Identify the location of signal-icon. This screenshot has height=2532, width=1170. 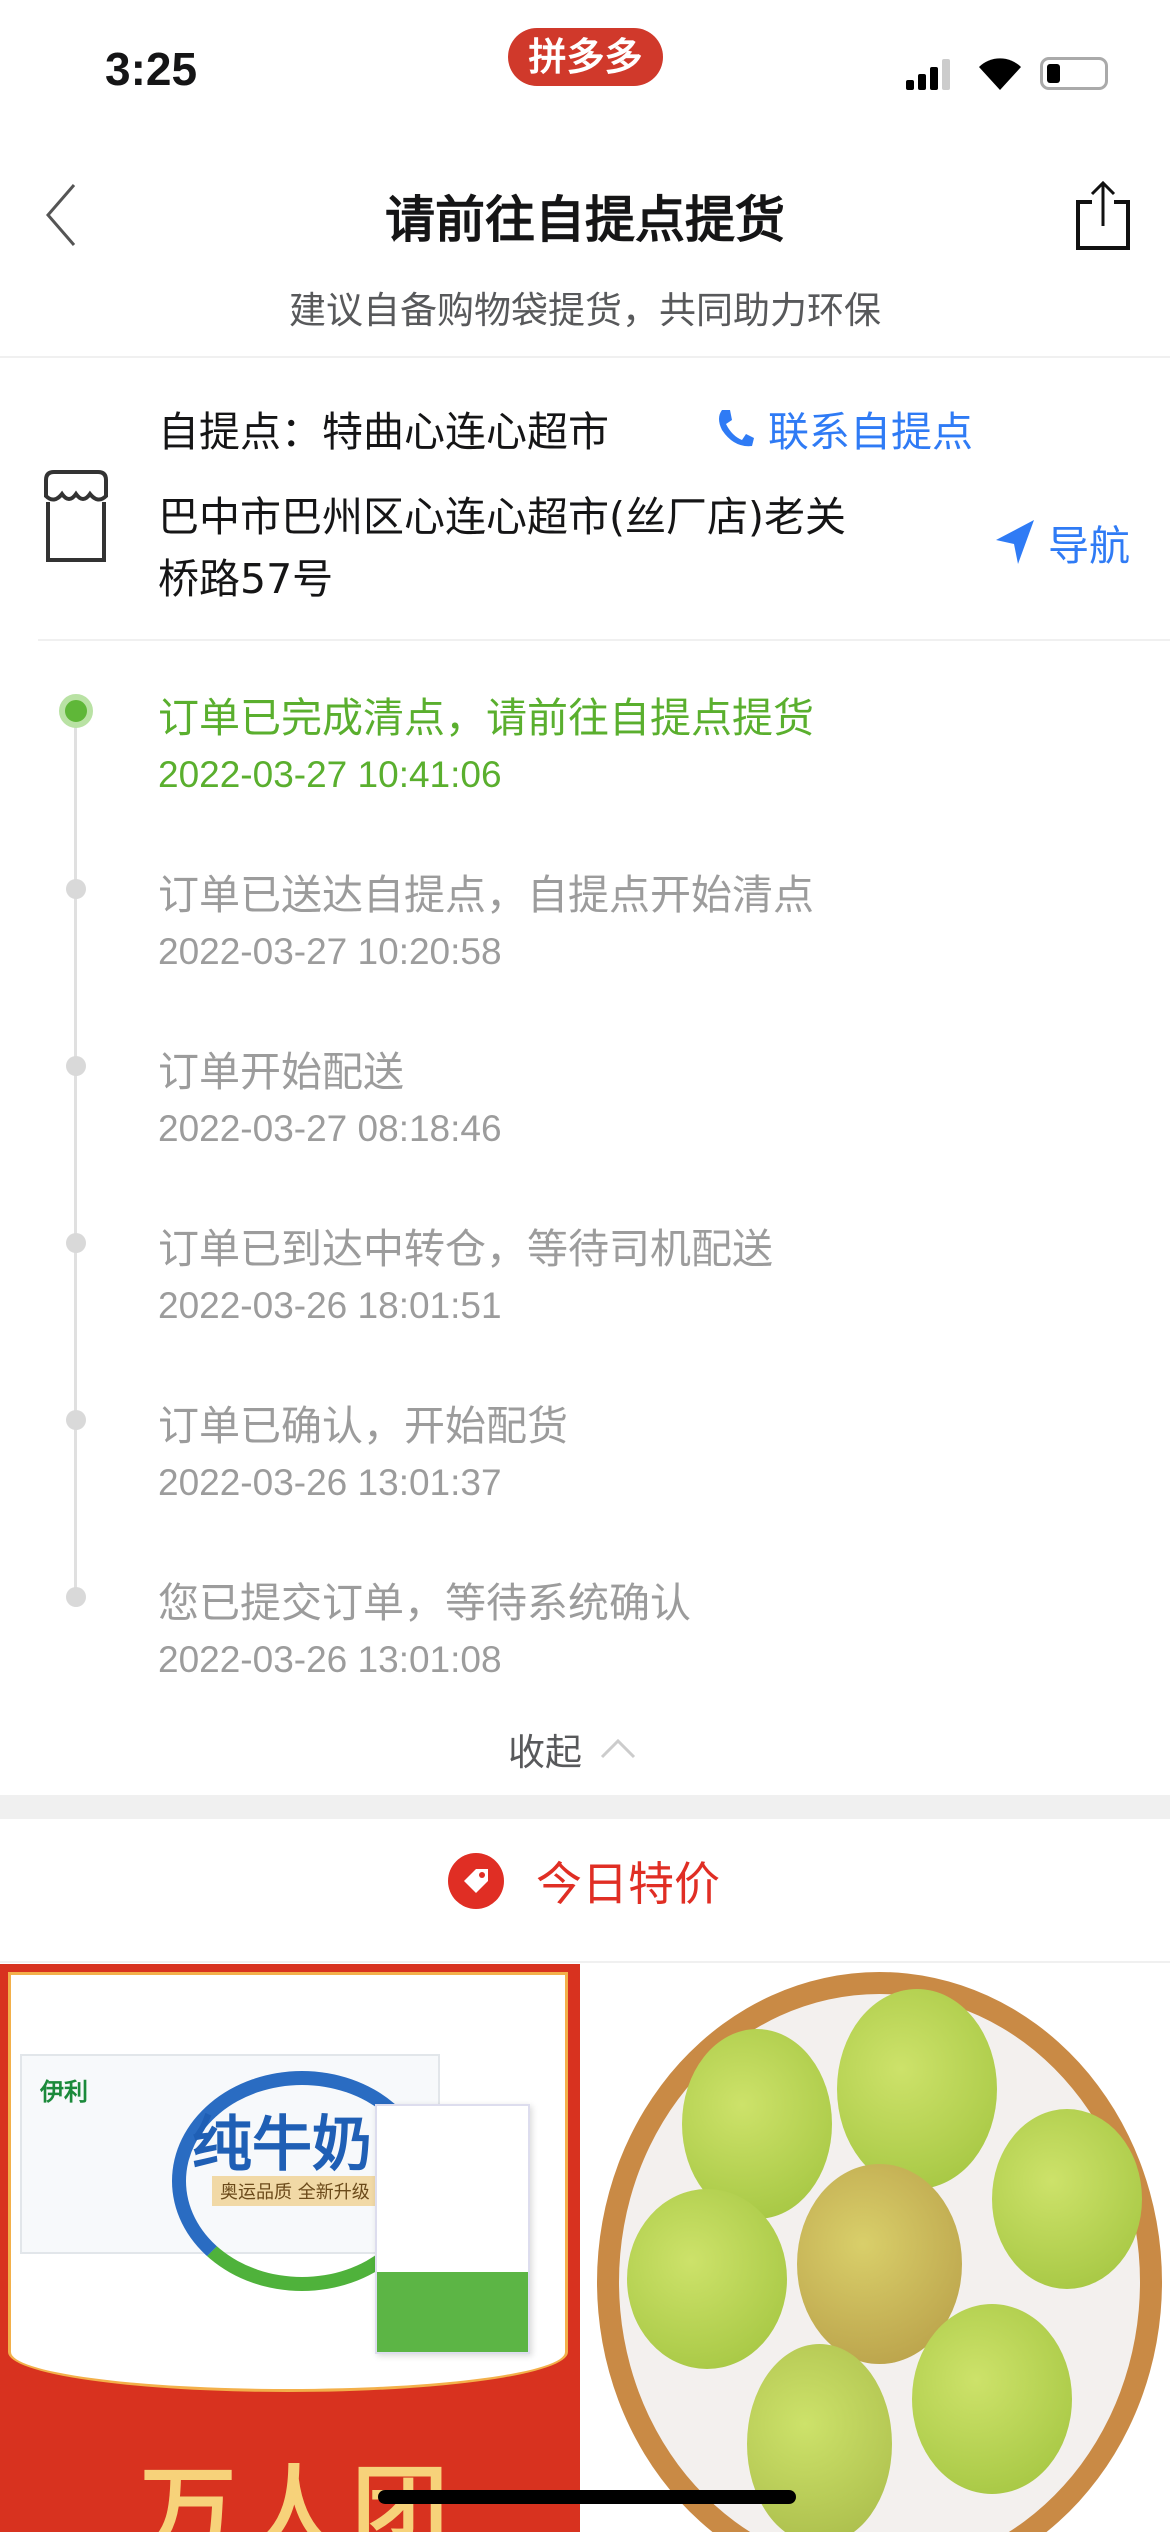
(931, 74).